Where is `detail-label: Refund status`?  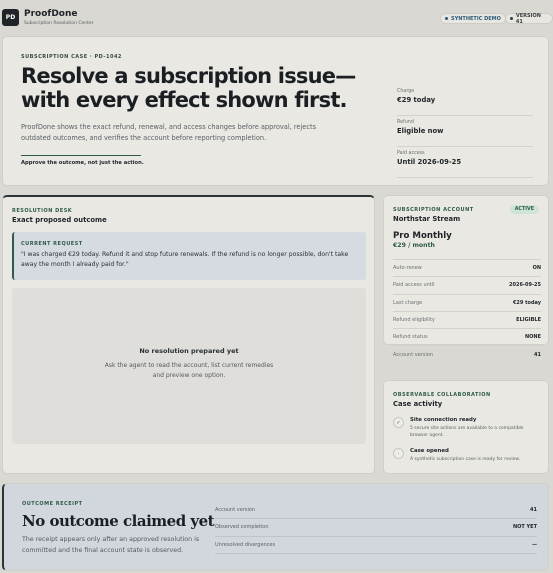
detail-label: Refund status is located at coordinates (410, 337).